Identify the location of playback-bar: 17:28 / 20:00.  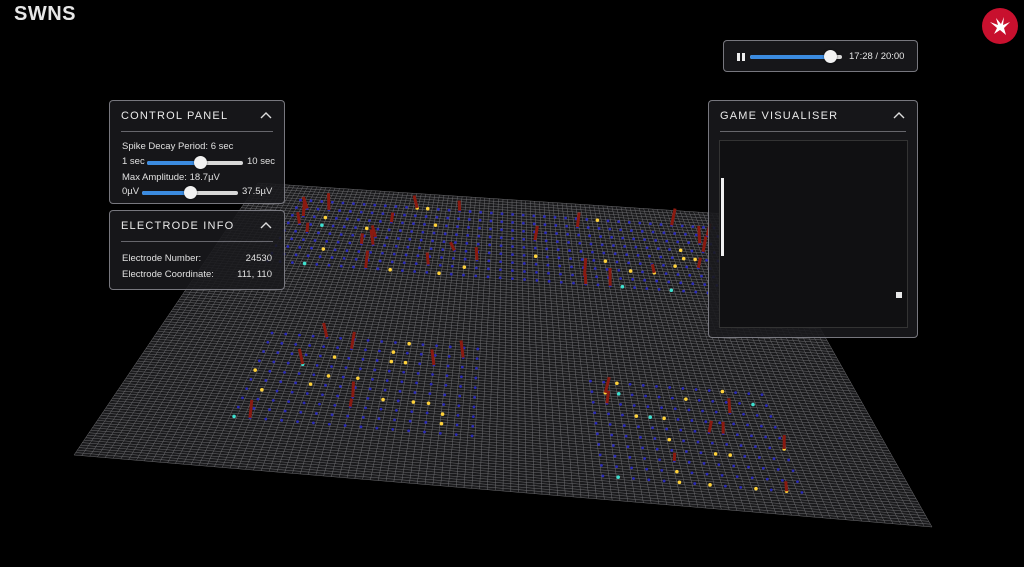
(820, 56).